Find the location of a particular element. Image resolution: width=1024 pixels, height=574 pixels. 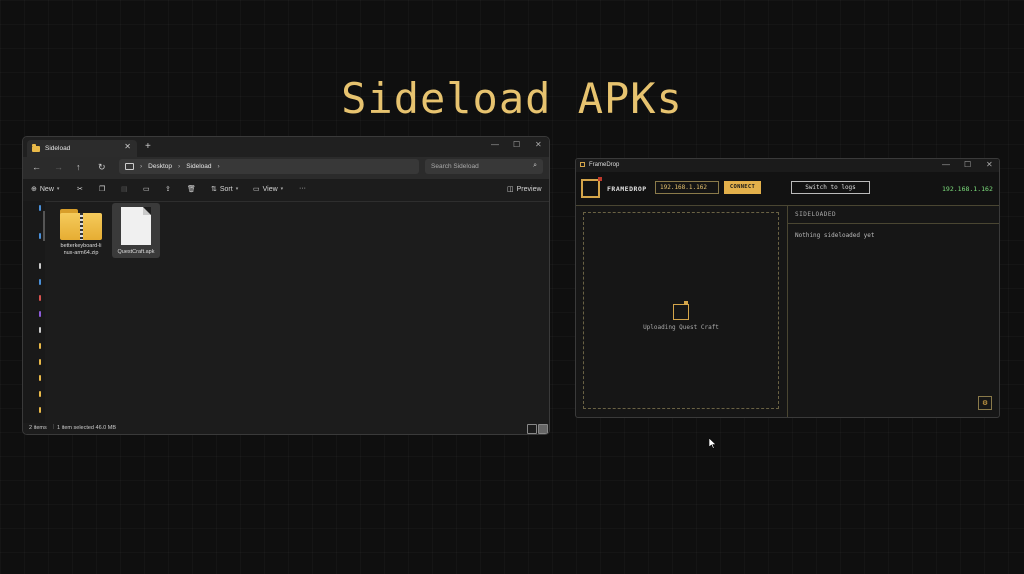

document-icon is located at coordinates (136, 226).